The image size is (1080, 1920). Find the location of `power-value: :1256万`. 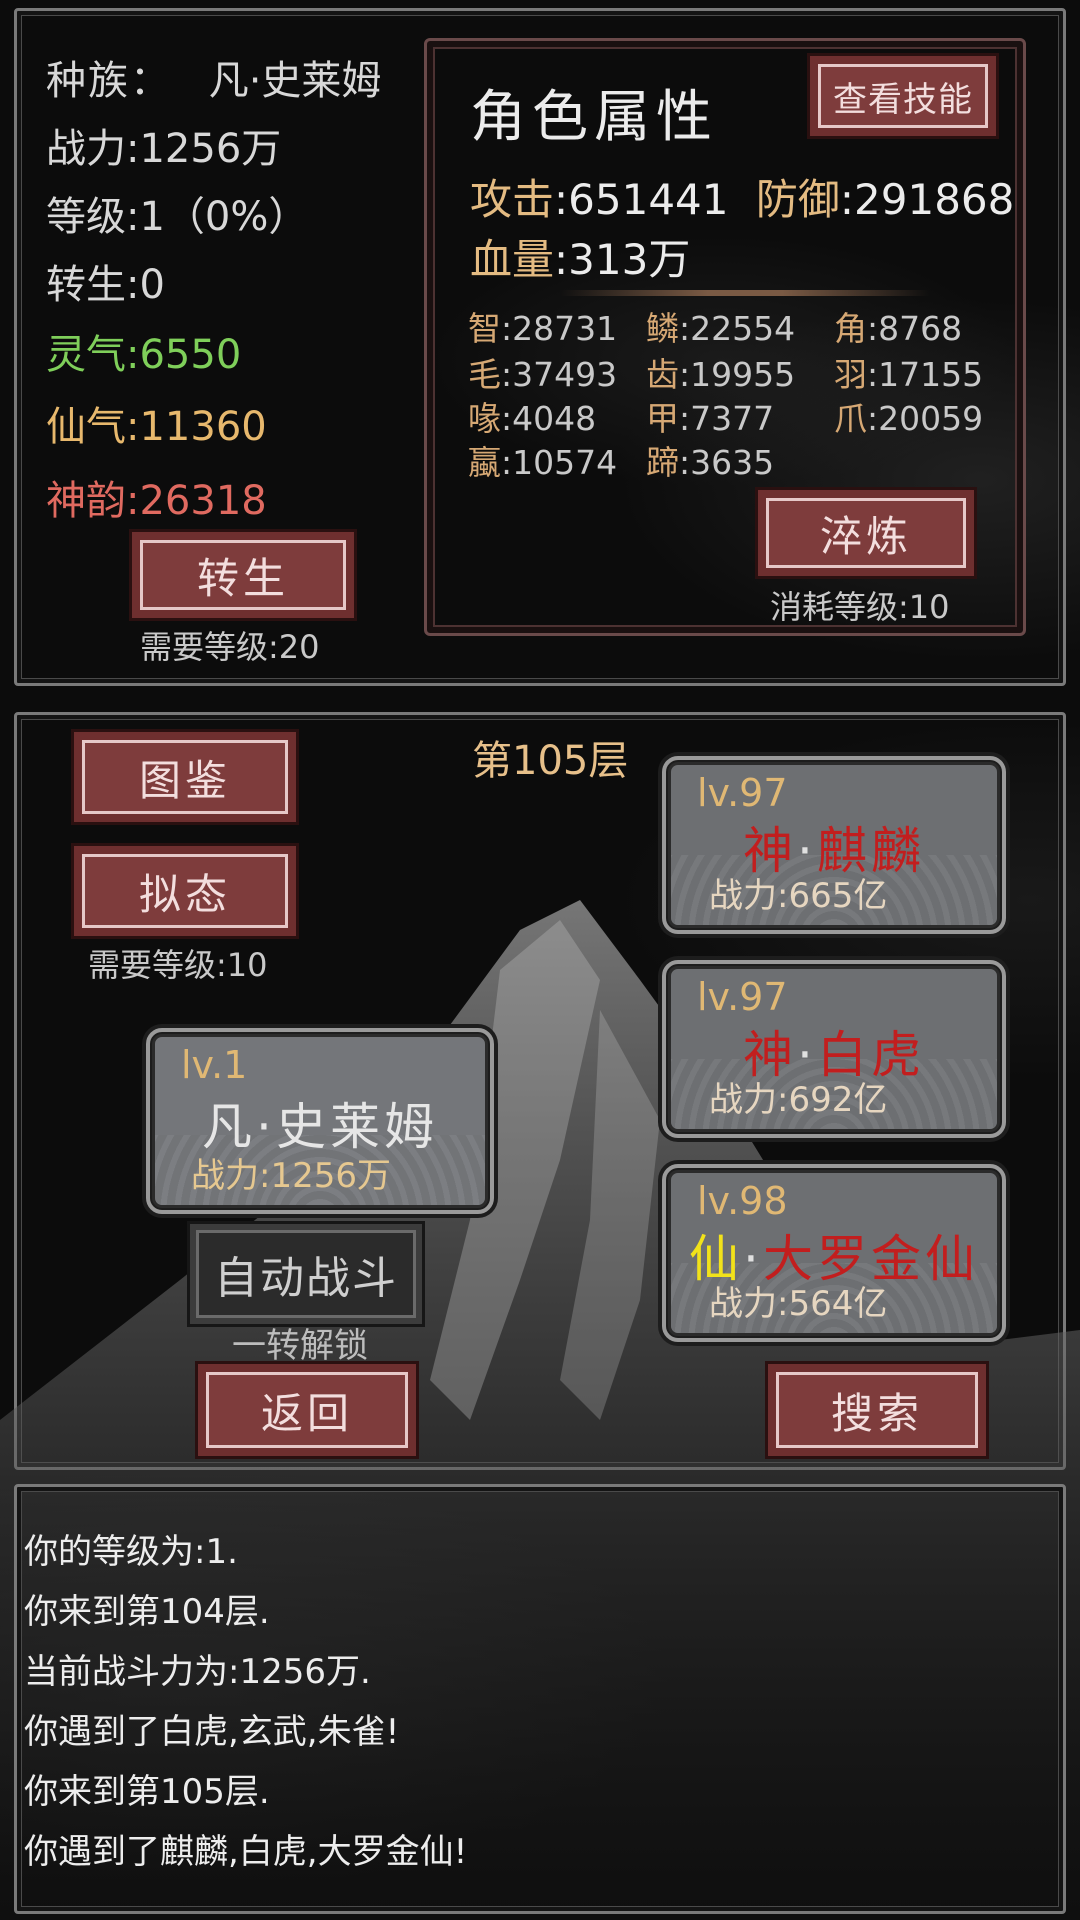

power-value: :1256万 is located at coordinates (204, 149).